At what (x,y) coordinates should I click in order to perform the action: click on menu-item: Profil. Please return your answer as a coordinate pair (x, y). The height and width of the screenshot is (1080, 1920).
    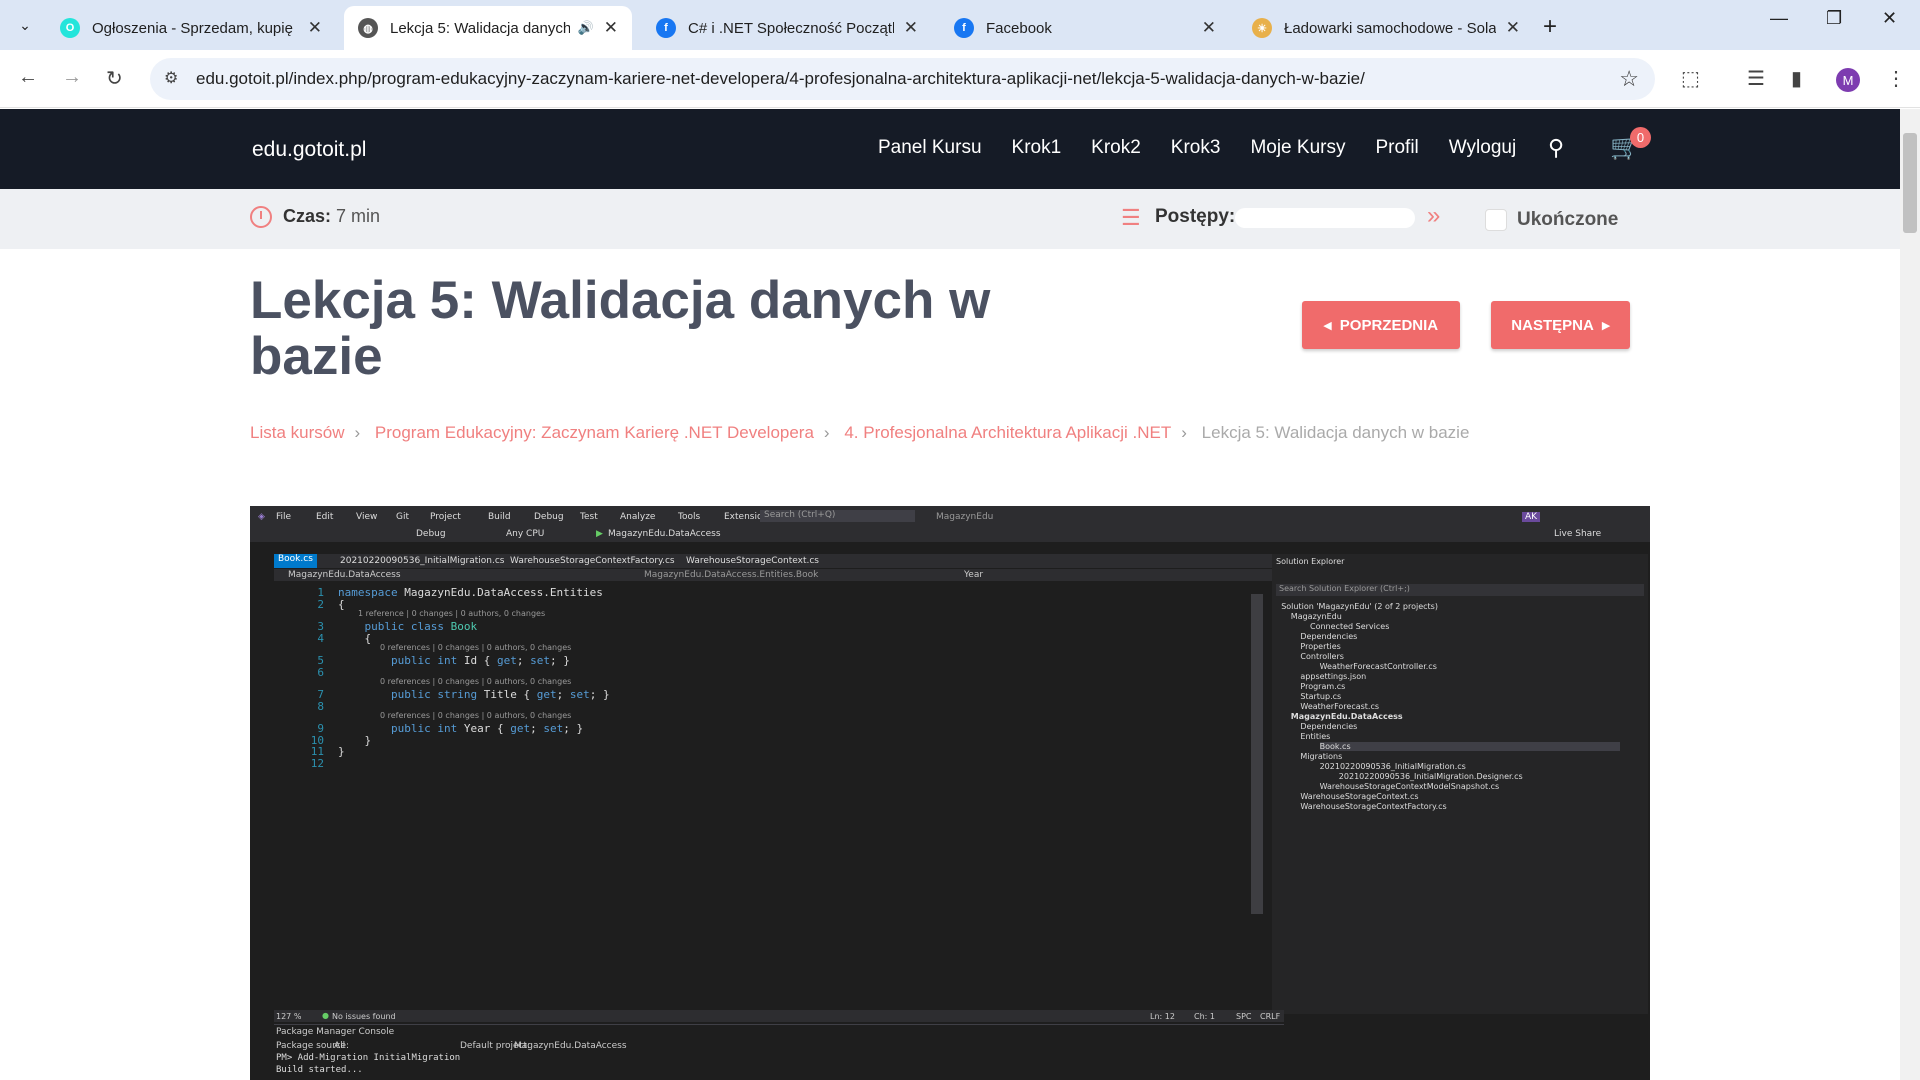
    Looking at the image, I should click on (1396, 148).